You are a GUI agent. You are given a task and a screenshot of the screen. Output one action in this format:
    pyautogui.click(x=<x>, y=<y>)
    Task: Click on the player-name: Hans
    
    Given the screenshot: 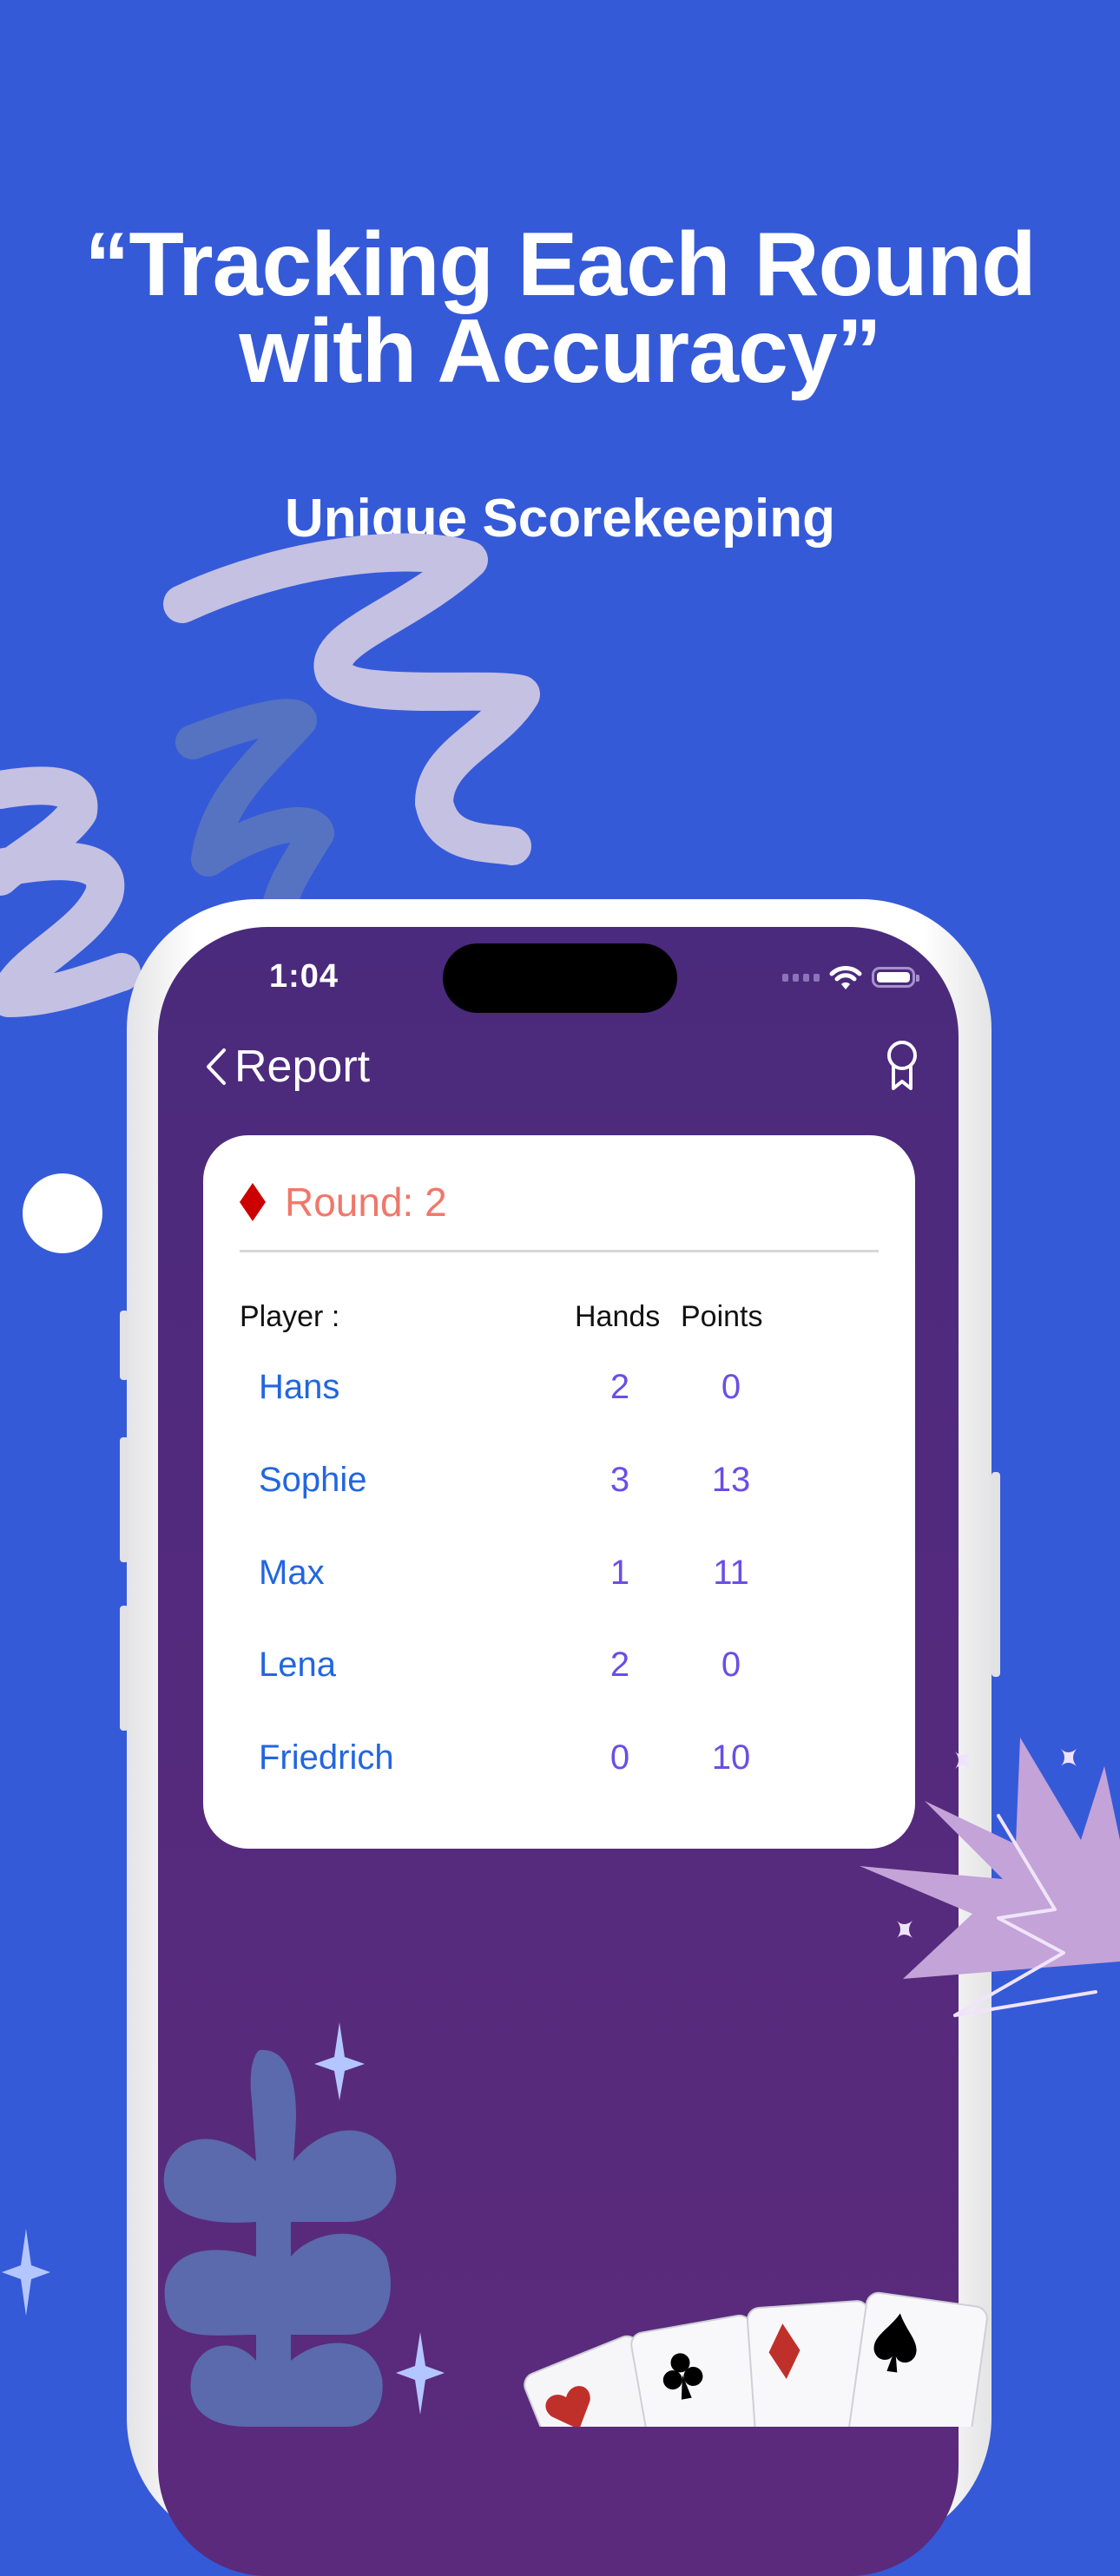 What is the action you would take?
    pyautogui.click(x=299, y=1387)
    